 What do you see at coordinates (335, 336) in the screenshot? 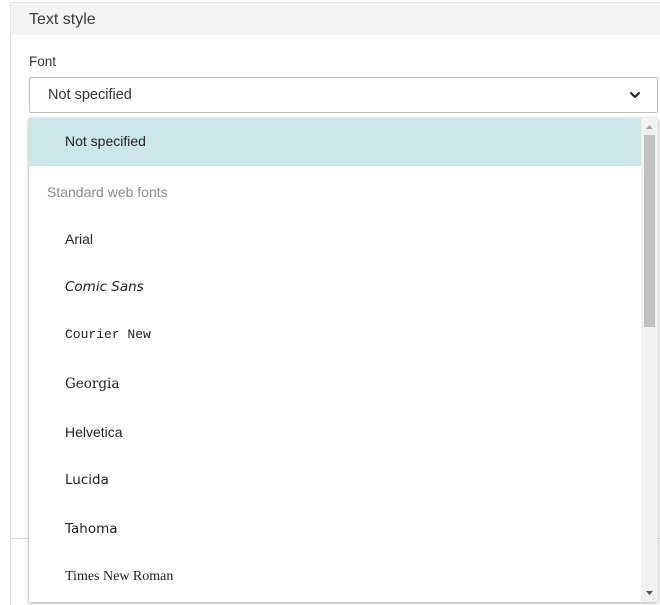
I see `dropdown-option-courier-new: Courier New` at bounding box center [335, 336].